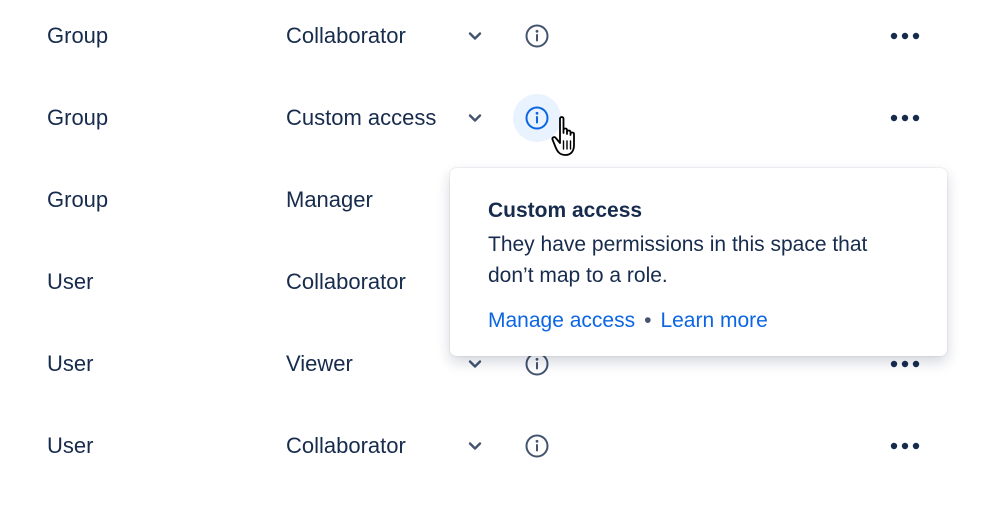 The width and height of the screenshot is (999, 508). What do you see at coordinates (319, 364) in the screenshot?
I see `role-select-label: Viewer` at bounding box center [319, 364].